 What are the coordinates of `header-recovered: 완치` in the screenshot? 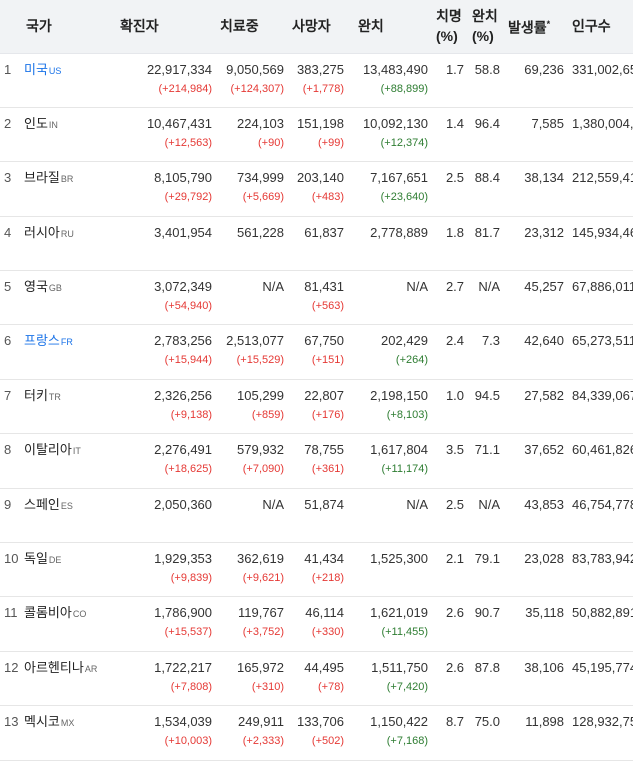 It's located at (390, 27).